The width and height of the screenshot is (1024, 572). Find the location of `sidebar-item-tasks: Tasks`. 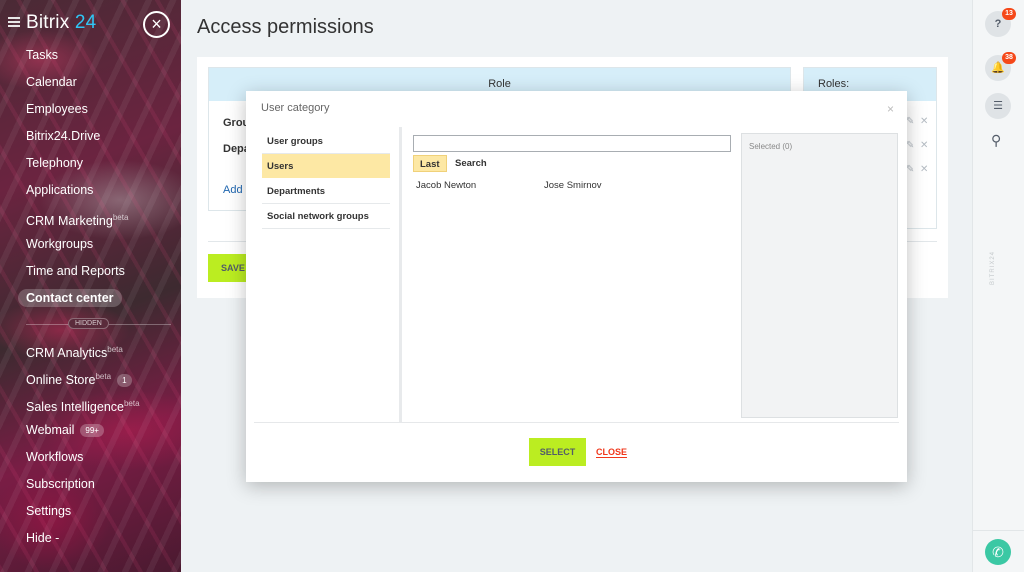

sidebar-item-tasks: Tasks is located at coordinates (90, 55).